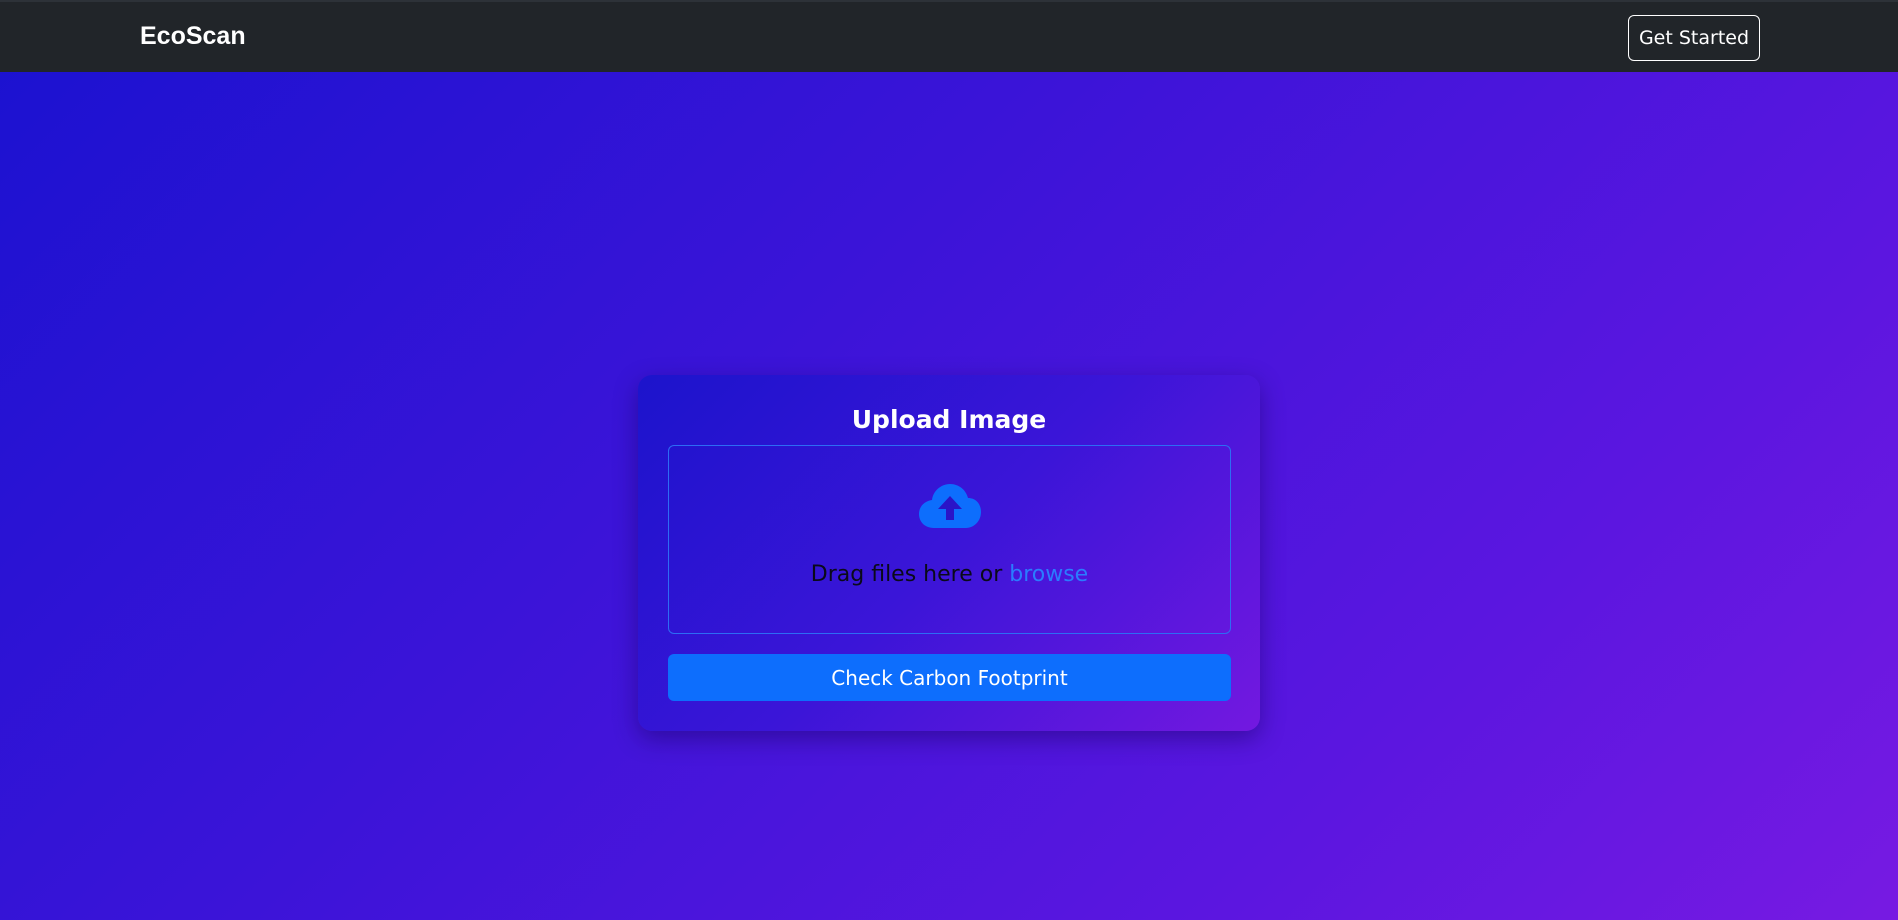 The image size is (1898, 920). Describe the element at coordinates (193, 36) in the screenshot. I see `brand-logo: EcoScan` at that location.